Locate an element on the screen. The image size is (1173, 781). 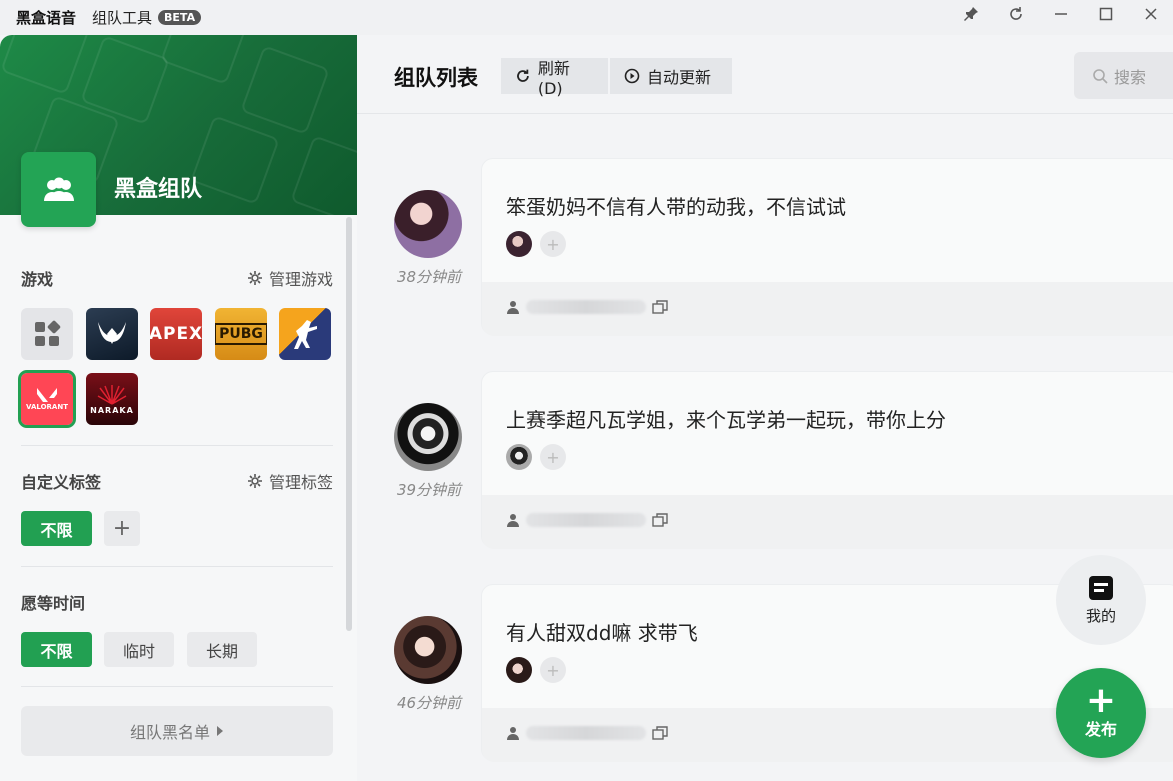
game-apex: APEX is located at coordinates (176, 334).